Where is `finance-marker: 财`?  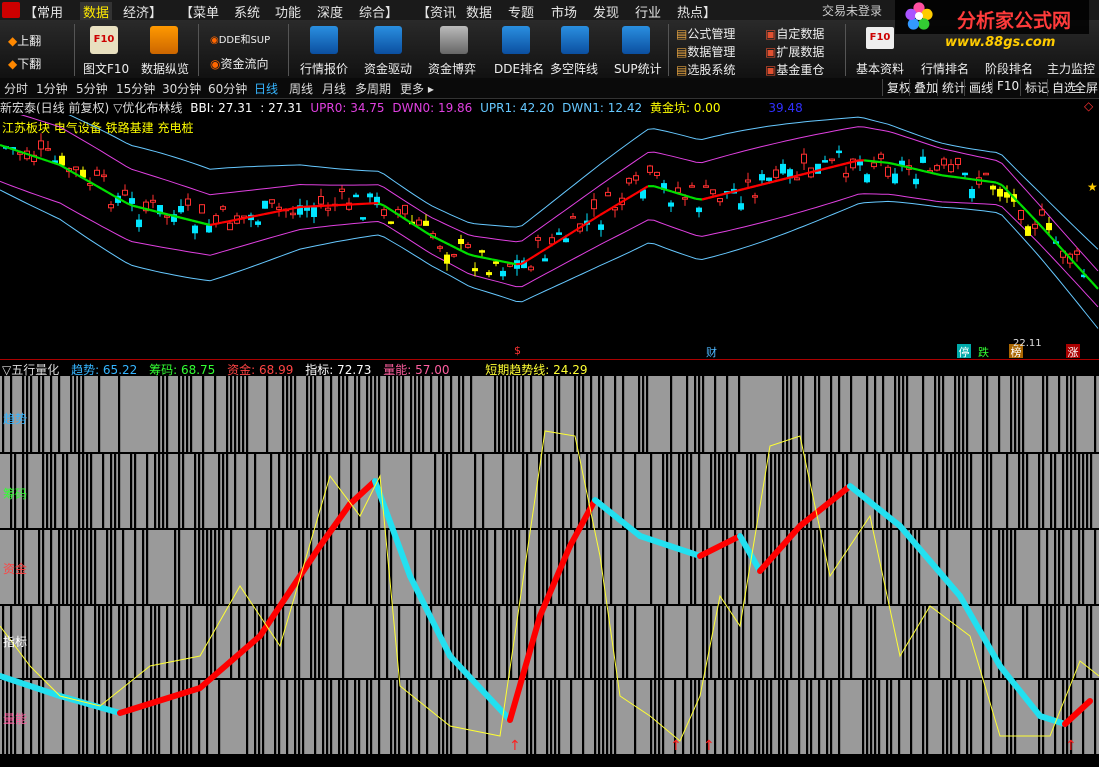 finance-marker: 财 is located at coordinates (711, 352).